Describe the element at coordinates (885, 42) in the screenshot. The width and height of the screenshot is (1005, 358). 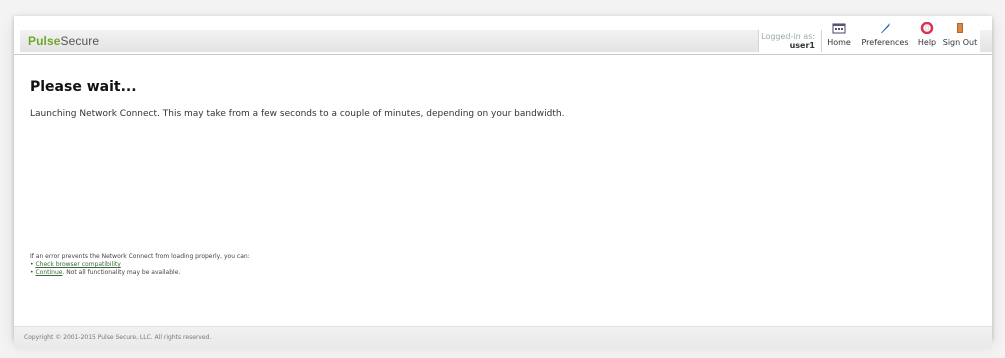
I see `nav-preferences-label: Preferences` at that location.